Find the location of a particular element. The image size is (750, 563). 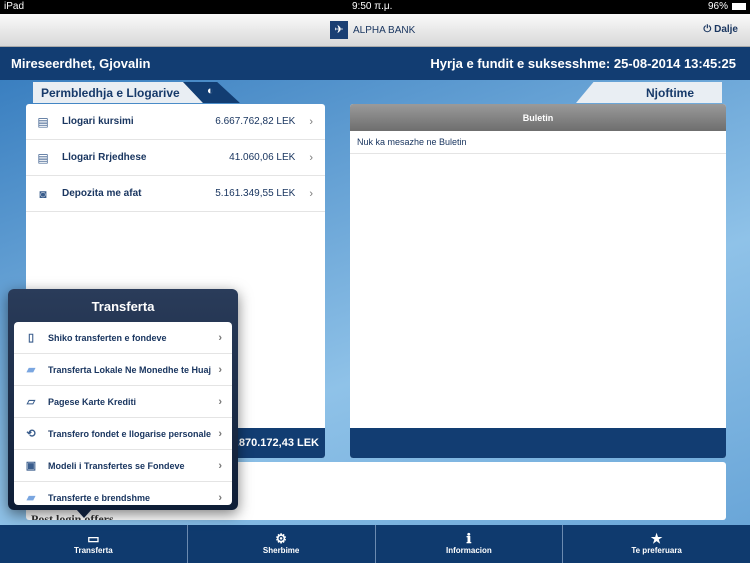

credit-card-icon: ▱ is located at coordinates (31, 402).